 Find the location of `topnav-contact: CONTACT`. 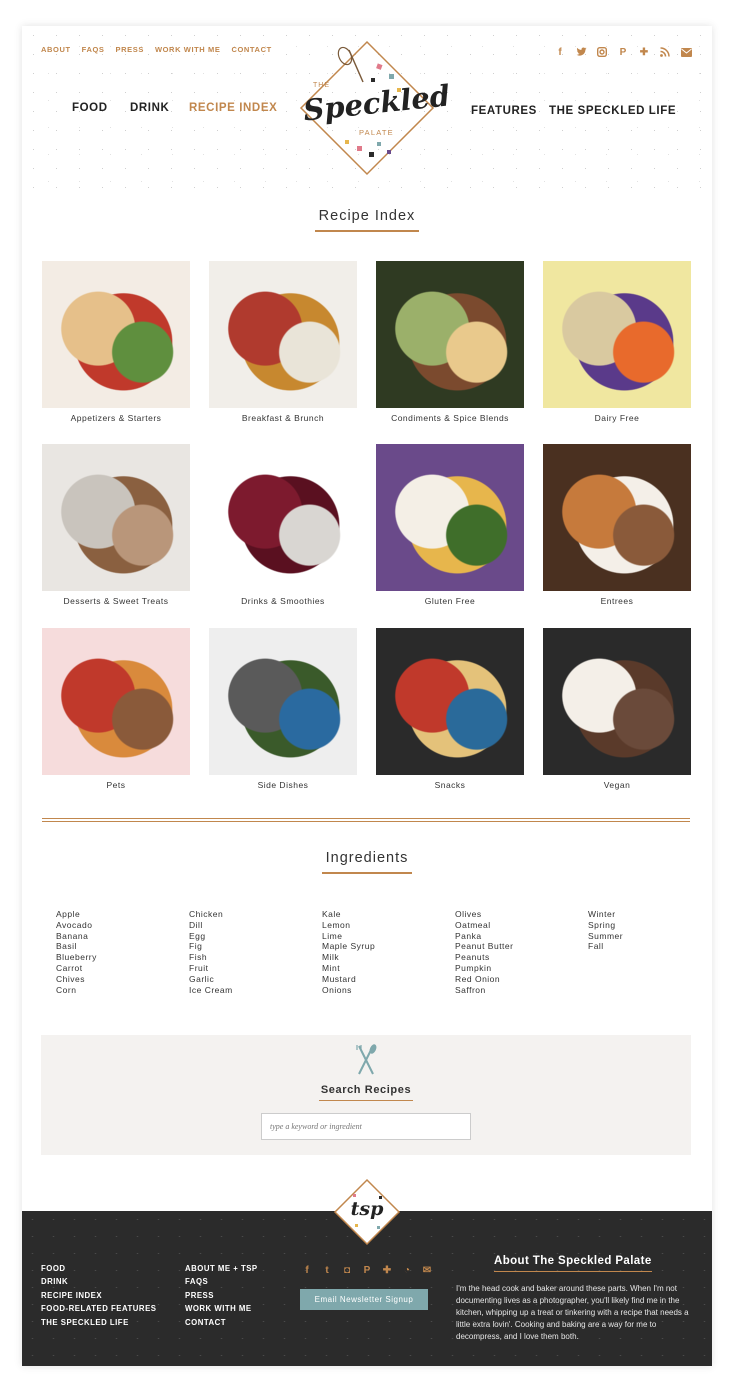

topnav-contact: CONTACT is located at coordinates (251, 49).